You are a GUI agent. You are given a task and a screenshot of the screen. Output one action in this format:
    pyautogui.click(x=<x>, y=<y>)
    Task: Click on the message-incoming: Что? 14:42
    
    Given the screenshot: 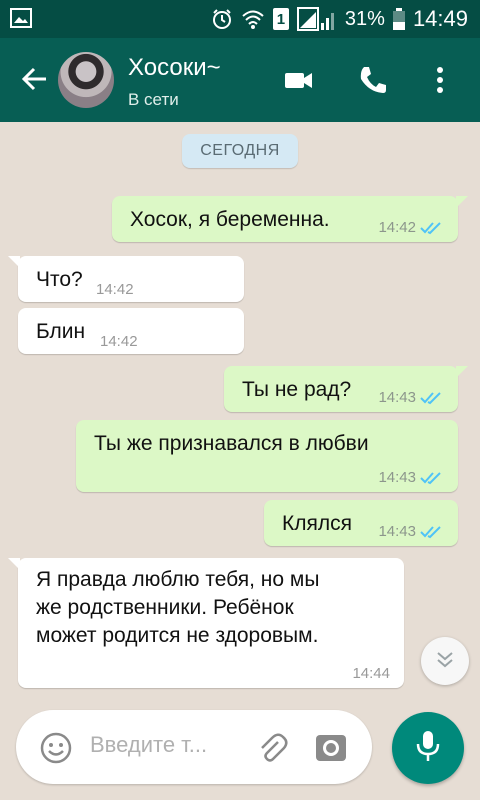 What is the action you would take?
    pyautogui.click(x=126, y=279)
    